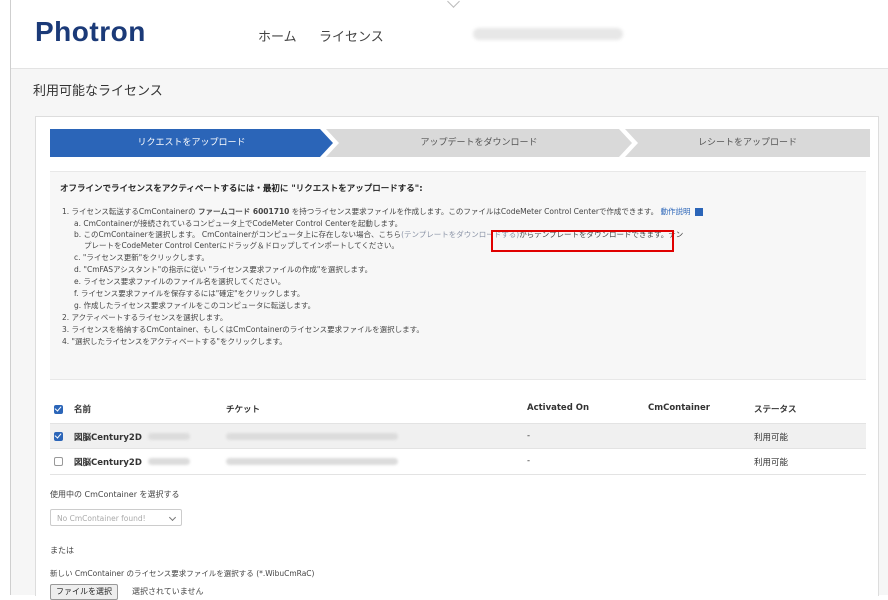 The image size is (888, 600). Describe the element at coordinates (172, 517) in the screenshot. I see `chevron-down-icon` at that location.